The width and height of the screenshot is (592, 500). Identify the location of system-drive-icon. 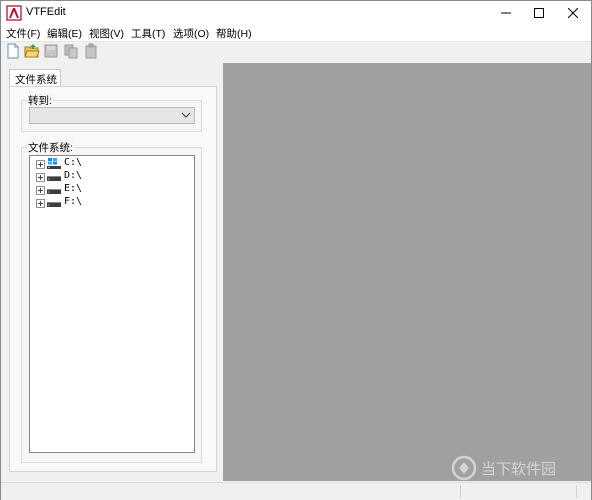
(54, 163).